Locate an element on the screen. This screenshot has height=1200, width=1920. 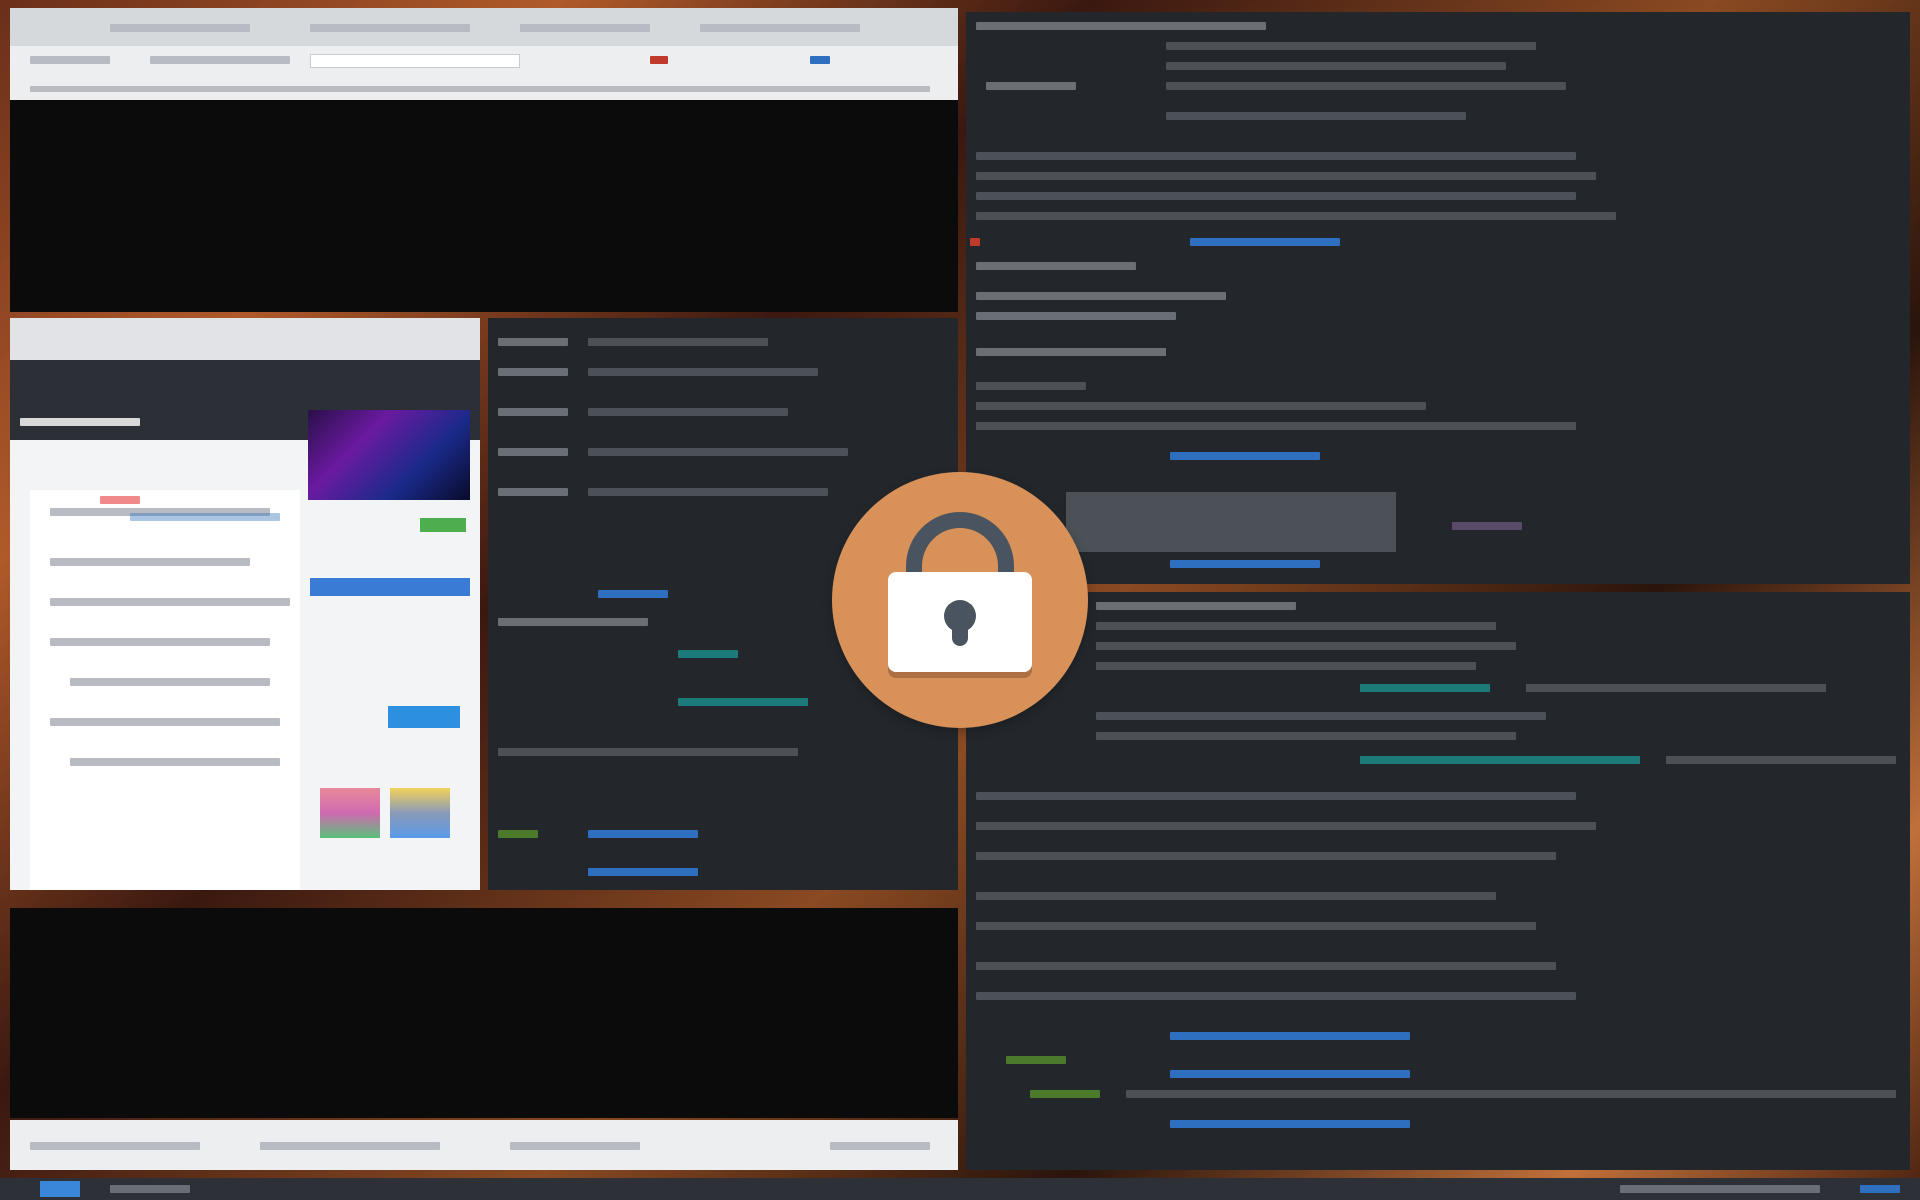
taskbar-left is located at coordinates (484, 1145).